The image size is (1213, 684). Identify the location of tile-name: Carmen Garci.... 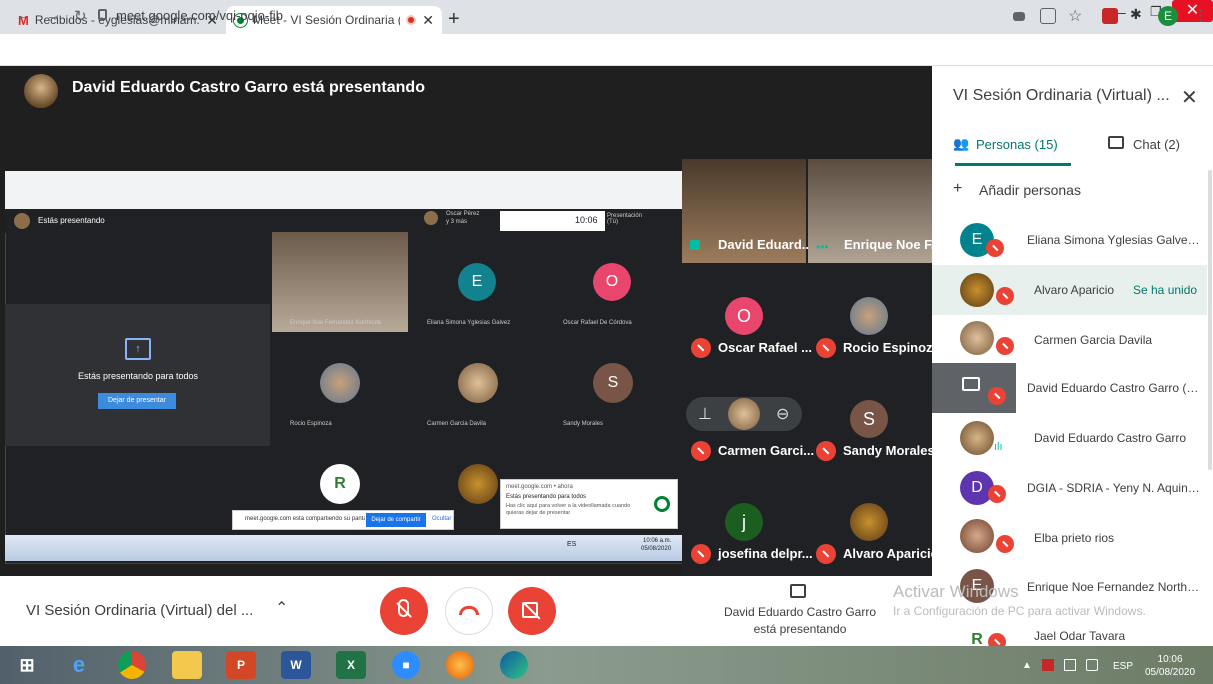
(766, 450).